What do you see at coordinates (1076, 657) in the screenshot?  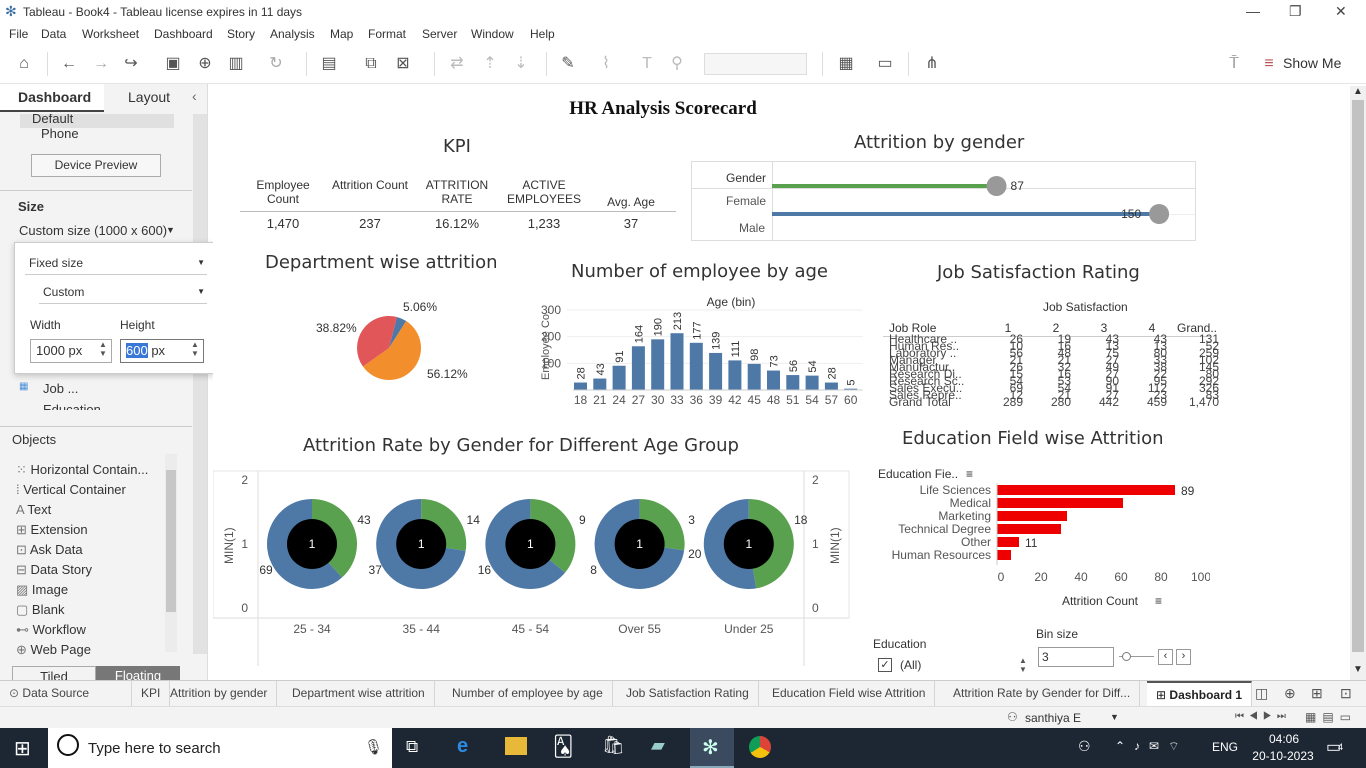 I see `binsize-input: 3` at bounding box center [1076, 657].